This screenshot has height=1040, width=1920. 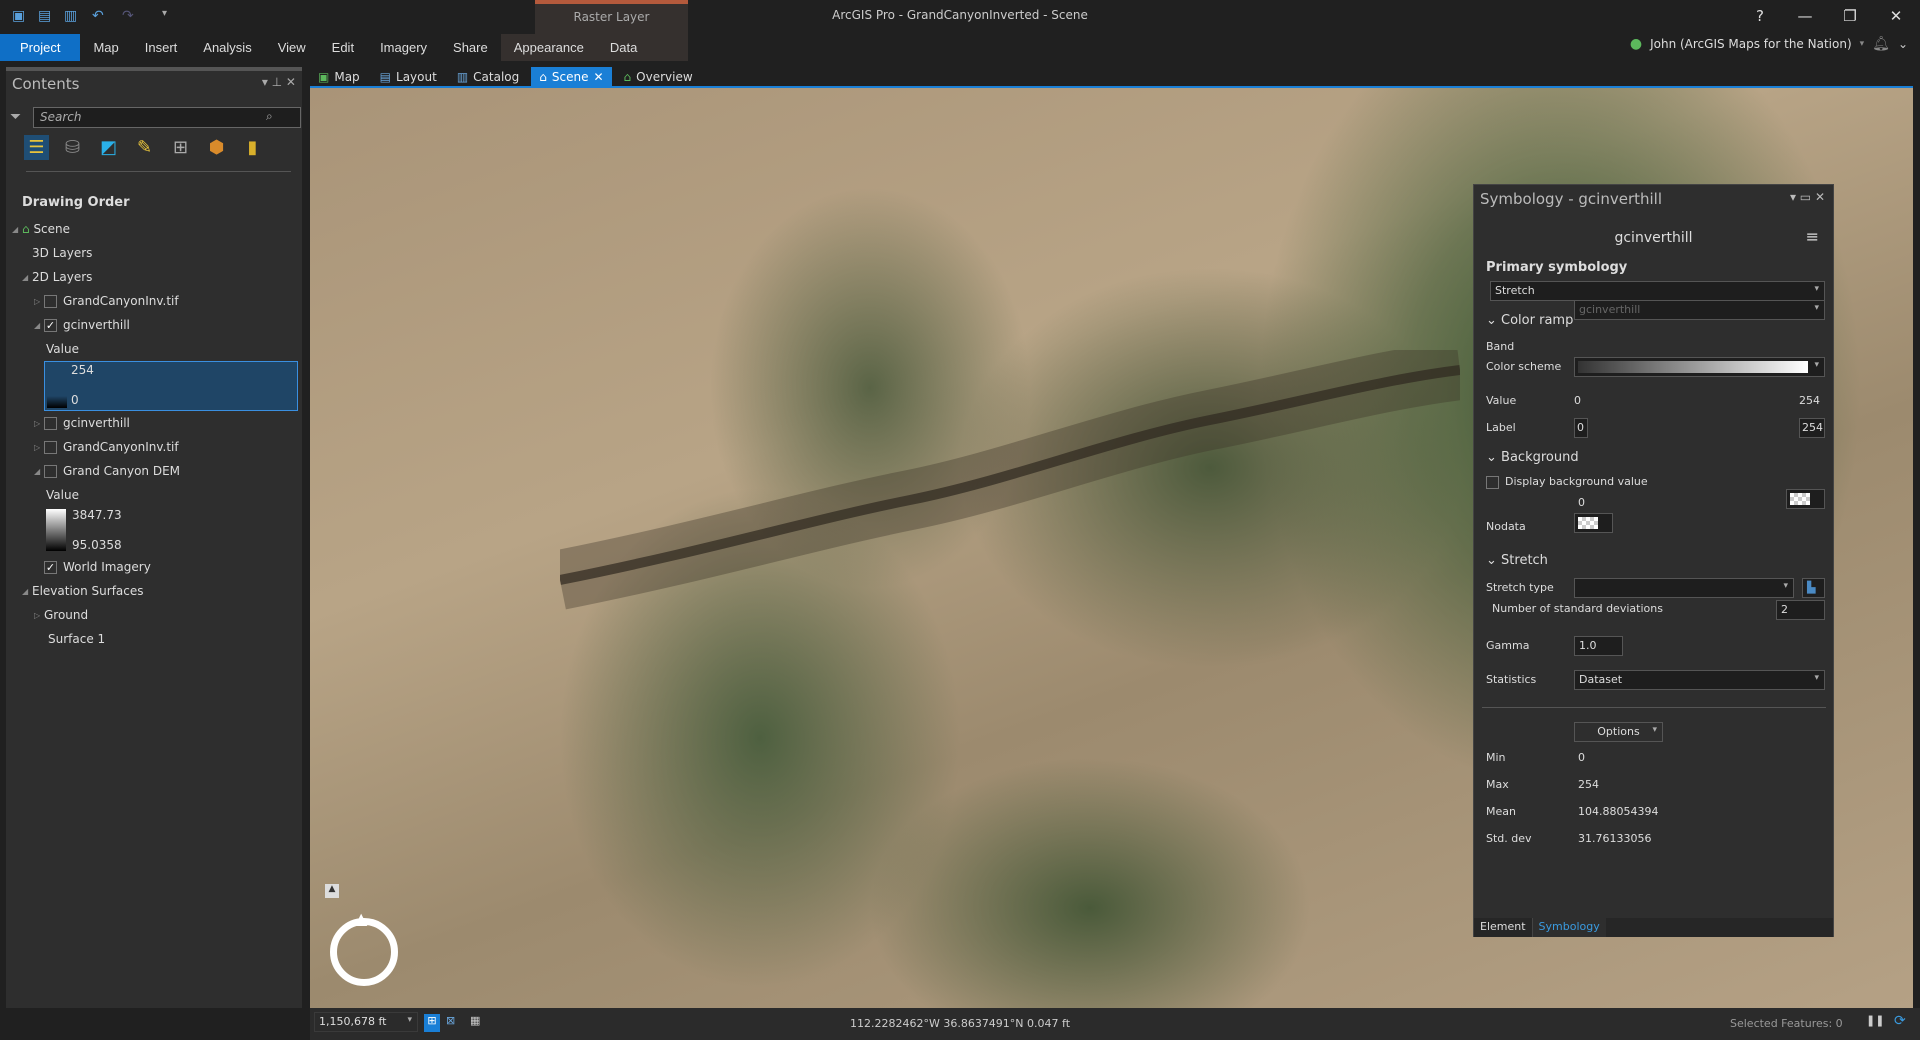 What do you see at coordinates (488, 77) in the screenshot?
I see `view-tab-catalog: ▥ Catalog` at bounding box center [488, 77].